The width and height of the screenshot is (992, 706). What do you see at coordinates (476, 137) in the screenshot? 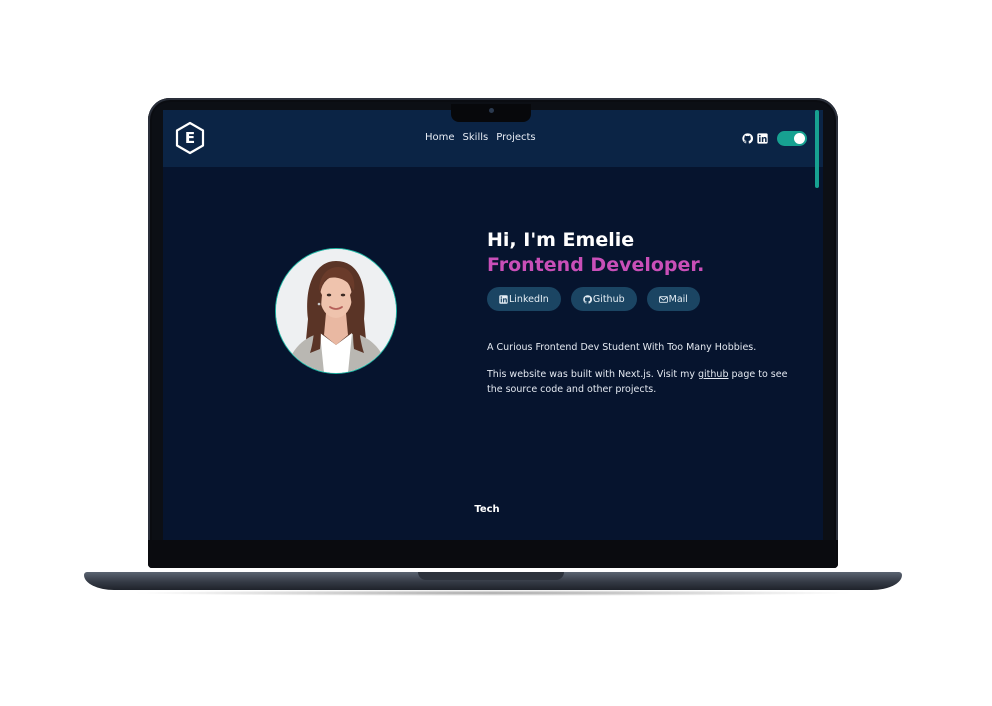
I see `nav-link-skills: Skills` at bounding box center [476, 137].